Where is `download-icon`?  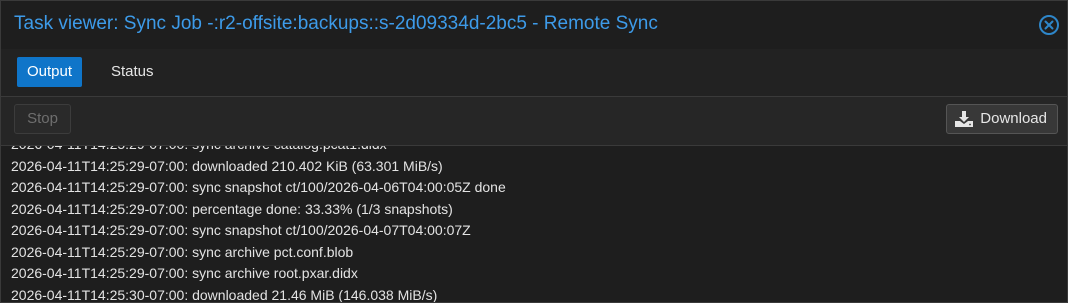
download-icon is located at coordinates (964, 119).